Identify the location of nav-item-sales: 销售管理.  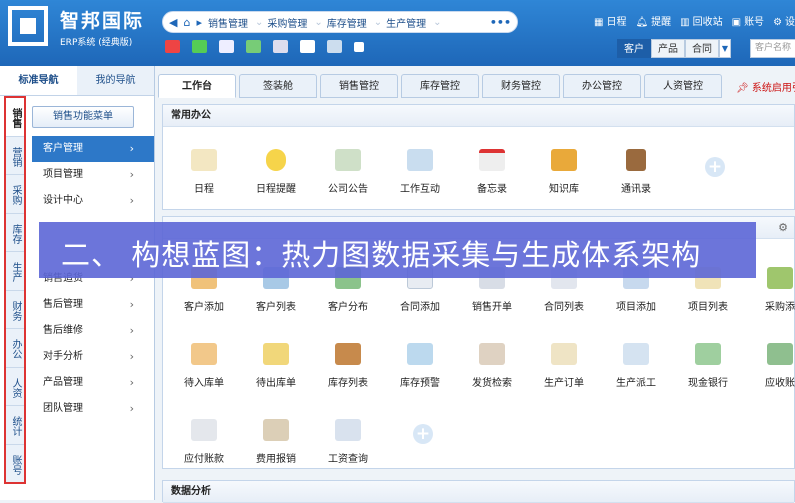
(228, 22).